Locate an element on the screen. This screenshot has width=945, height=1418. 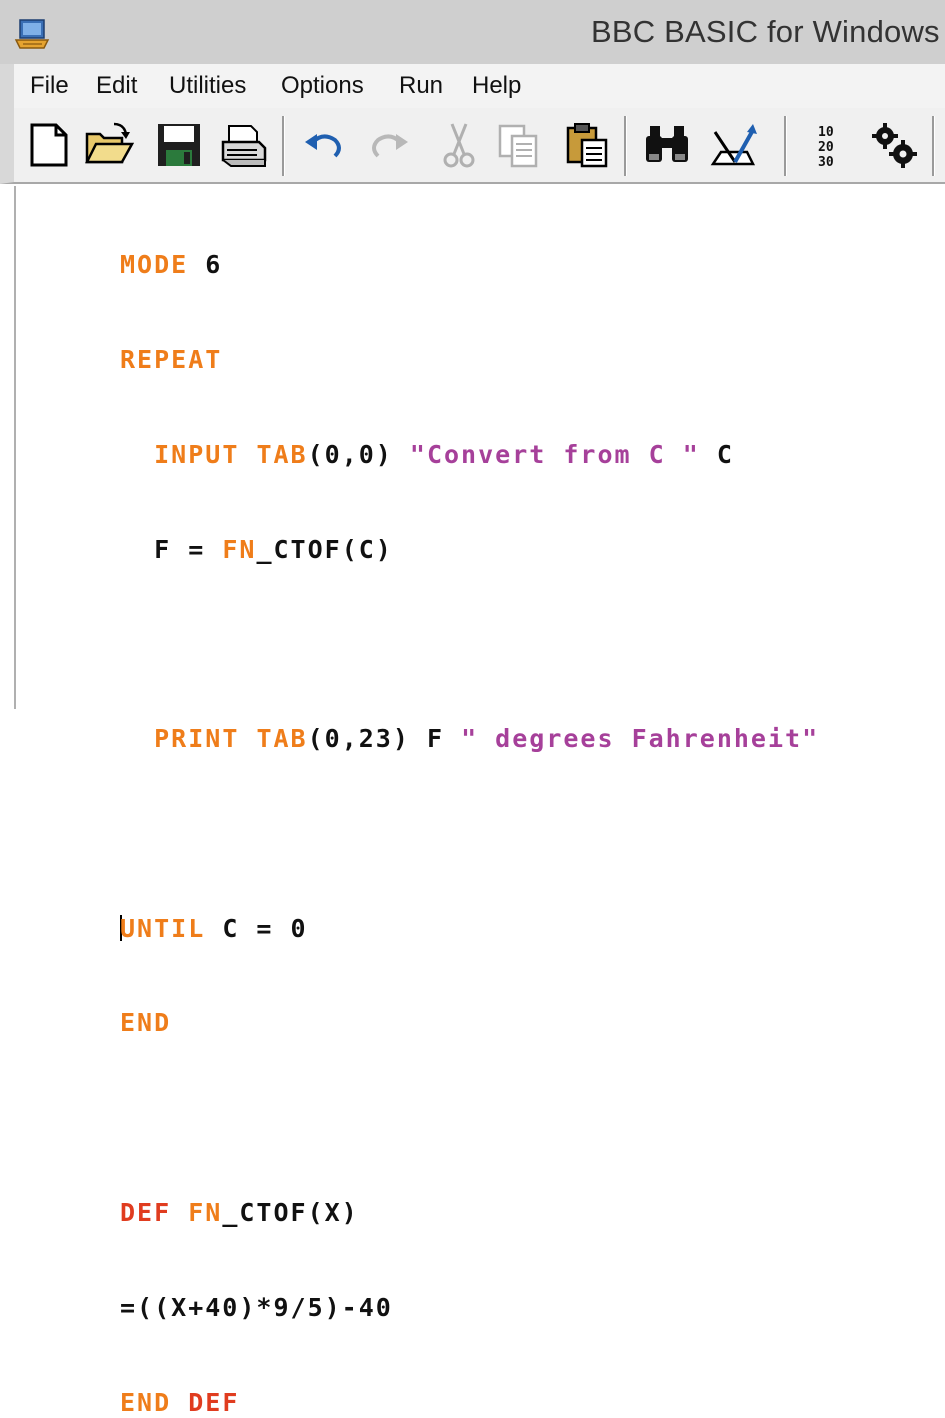
window-title: BBC BASIC for Windows 5 is located at coordinates (768, 31).